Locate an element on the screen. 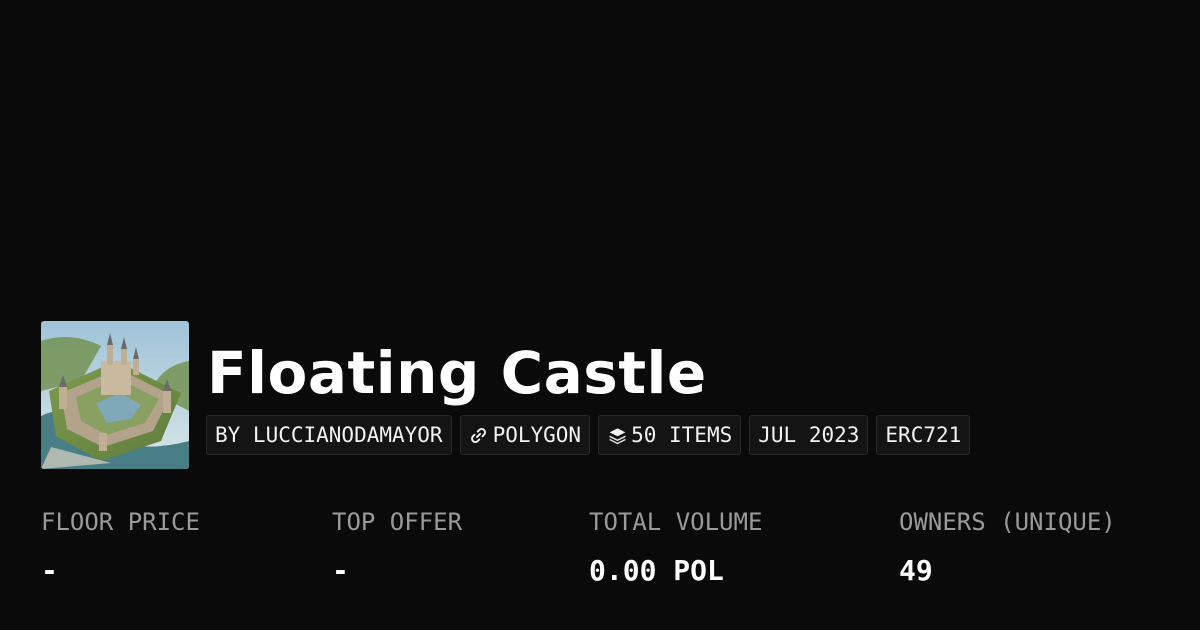  layers-icon is located at coordinates (617, 435).